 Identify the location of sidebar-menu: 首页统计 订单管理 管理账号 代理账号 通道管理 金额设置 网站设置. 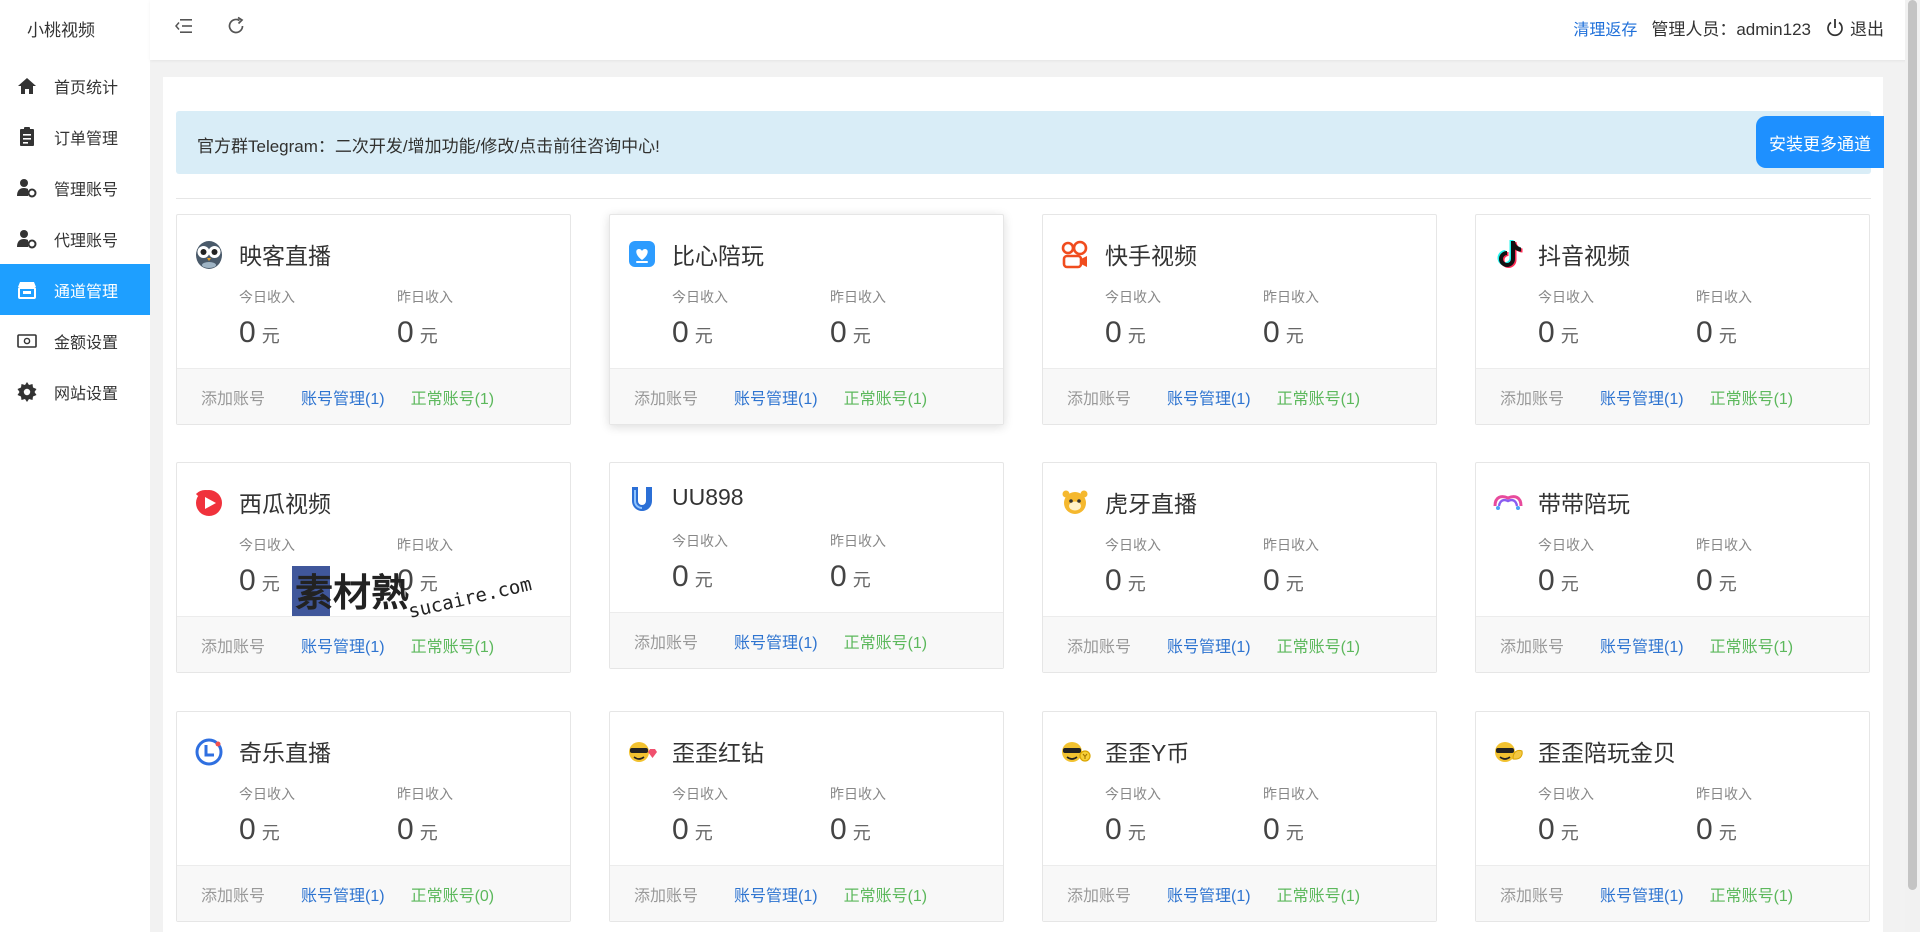
(75, 238).